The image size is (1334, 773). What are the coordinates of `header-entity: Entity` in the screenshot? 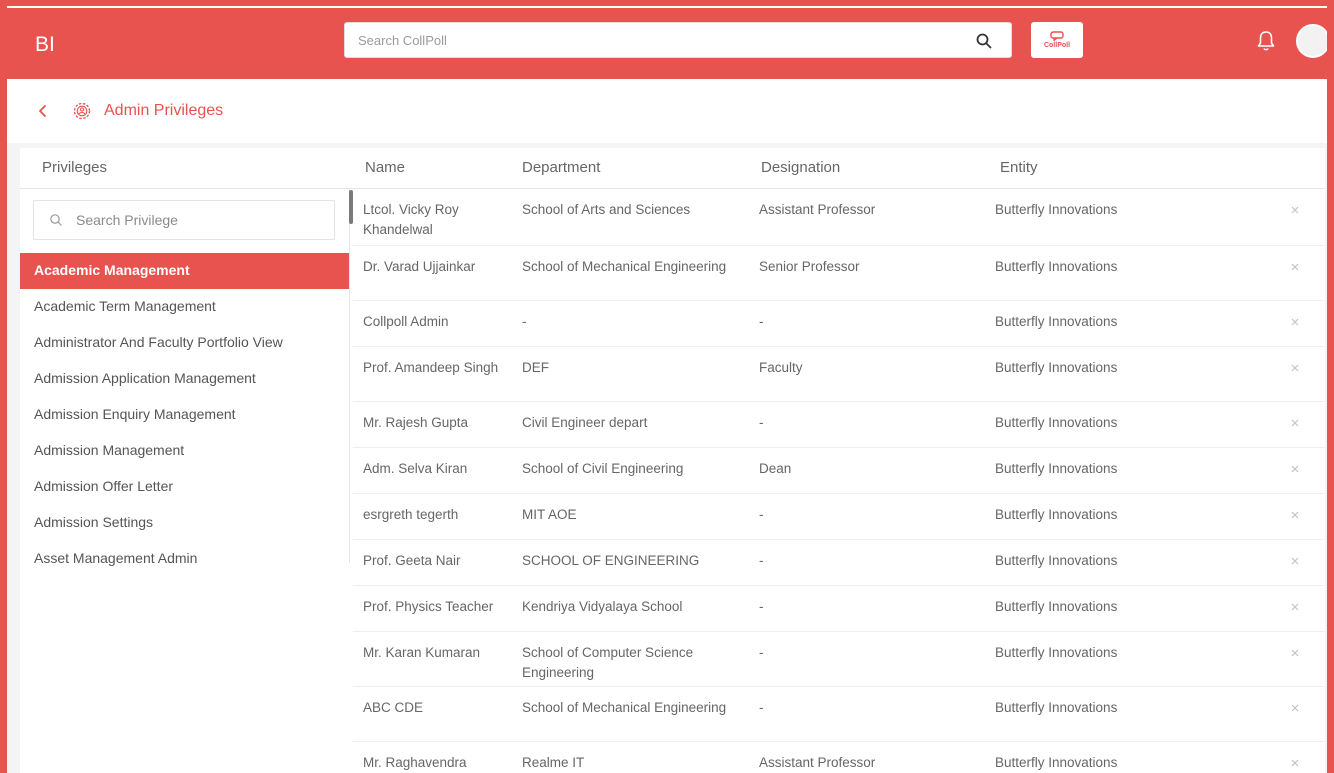 It's located at (1019, 167).